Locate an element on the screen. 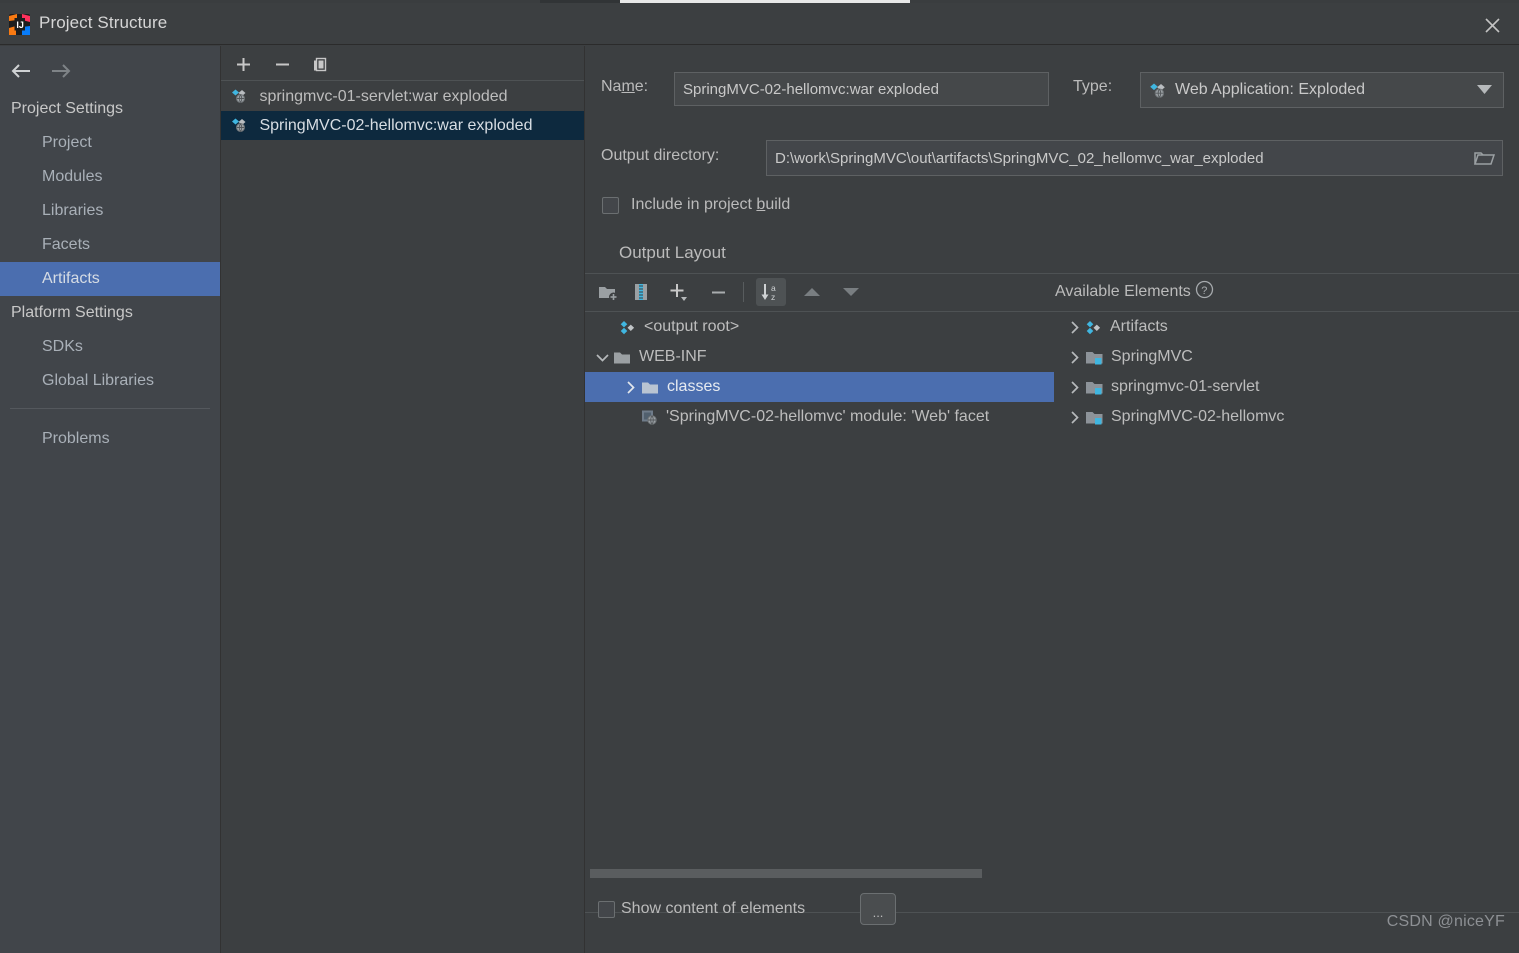 The image size is (1519, 953). sidebar-item-global-libraries: Global Libraries is located at coordinates (110, 381).